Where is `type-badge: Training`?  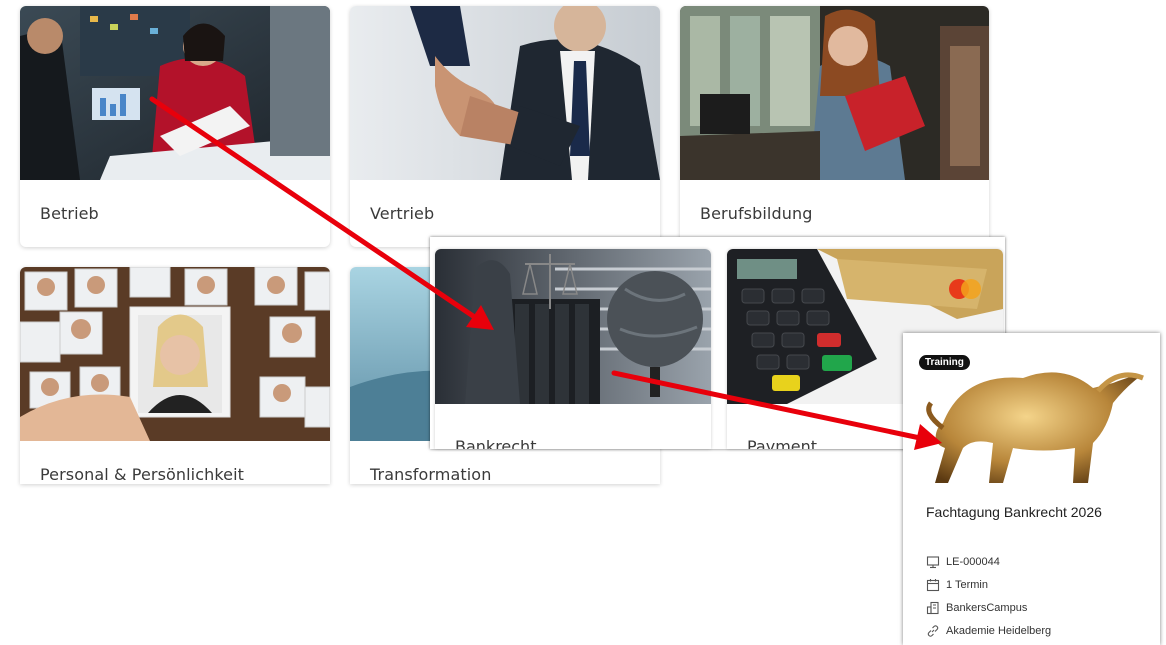 type-badge: Training is located at coordinates (944, 362).